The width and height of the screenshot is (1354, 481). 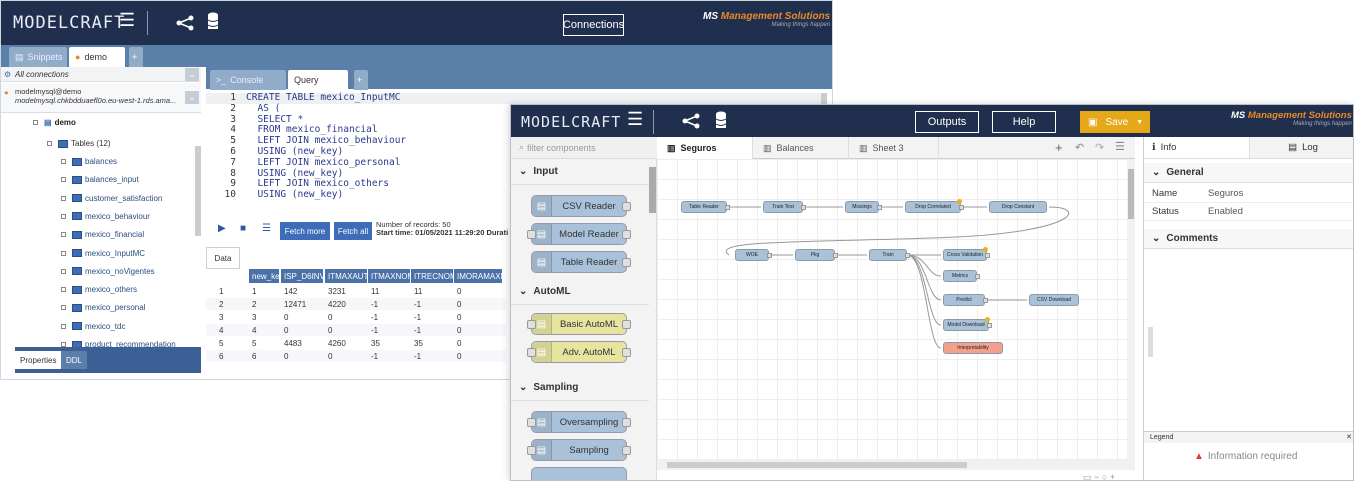 I want to click on tree-scrollbar, so click(x=198, y=191).